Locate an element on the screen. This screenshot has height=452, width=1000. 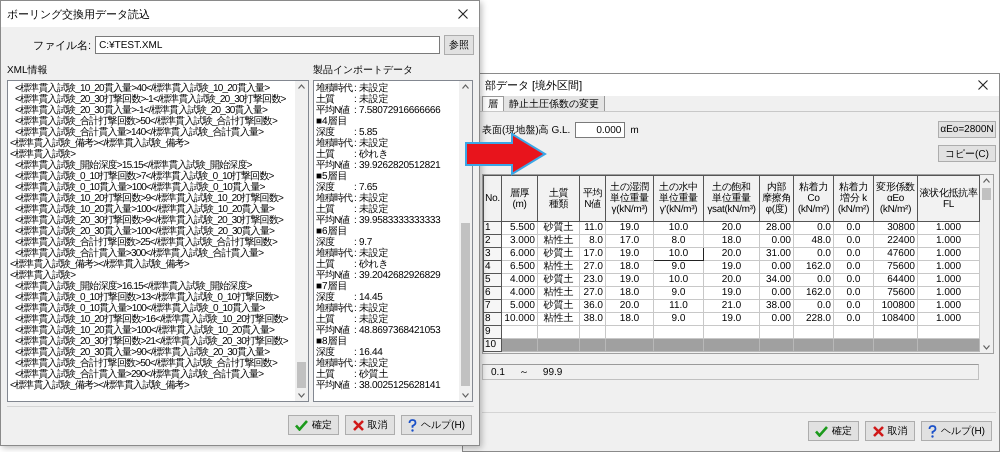
table-row: 1 5.500 砂質土 11.0 19.0 10.0 20.0 28.00 0.0 0.0 30800 1.000 is located at coordinates (732, 228).